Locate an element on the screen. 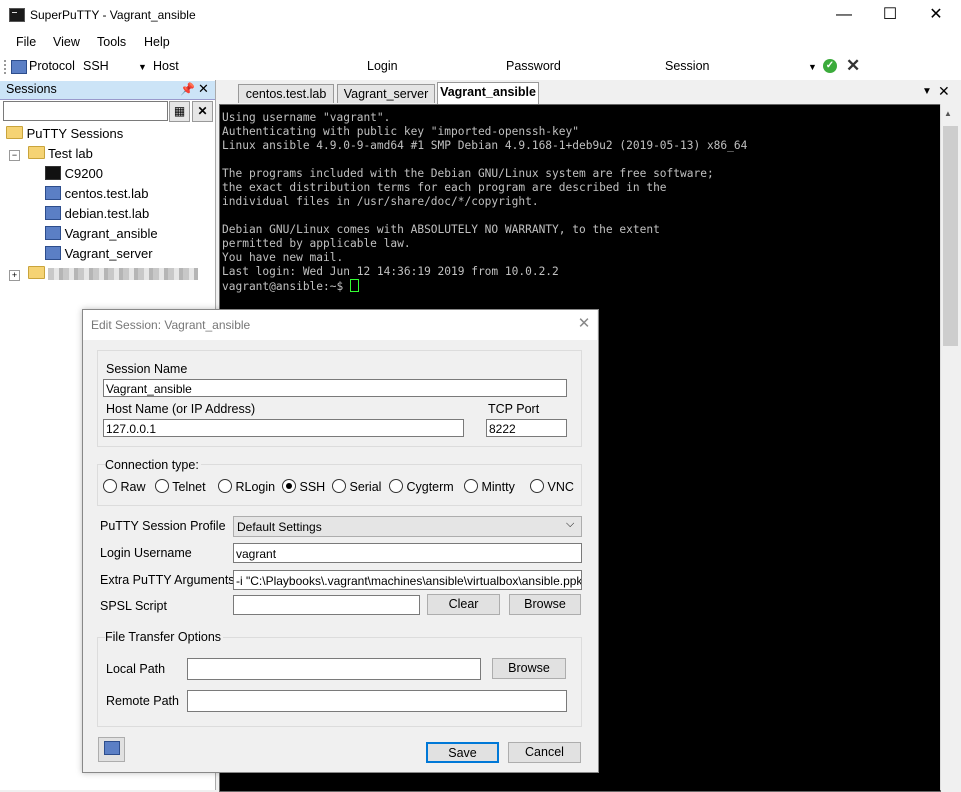 The image size is (961, 792). terminal-prompt: vagrant@ansible:~$ is located at coordinates (286, 286).